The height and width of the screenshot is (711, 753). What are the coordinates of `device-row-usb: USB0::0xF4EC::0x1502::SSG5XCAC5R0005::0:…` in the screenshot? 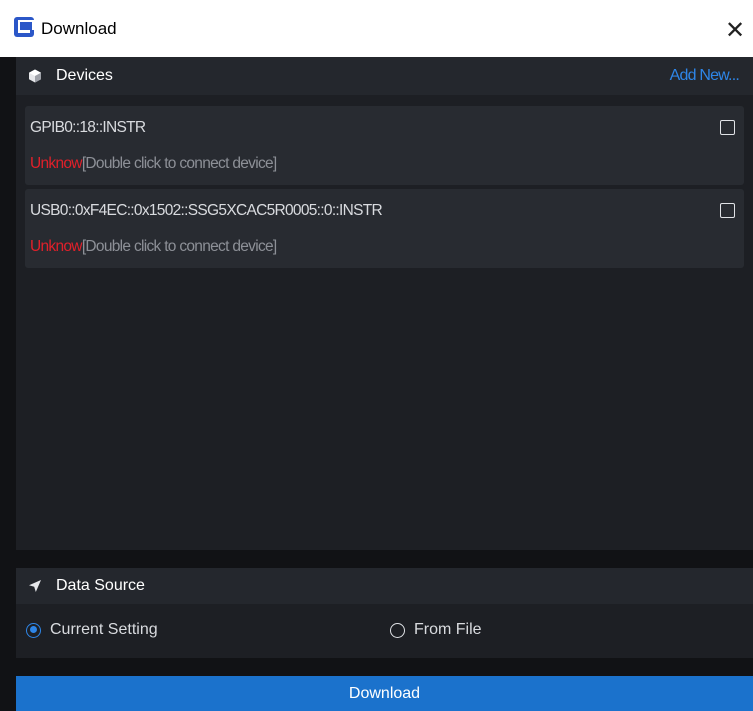 It's located at (384, 228).